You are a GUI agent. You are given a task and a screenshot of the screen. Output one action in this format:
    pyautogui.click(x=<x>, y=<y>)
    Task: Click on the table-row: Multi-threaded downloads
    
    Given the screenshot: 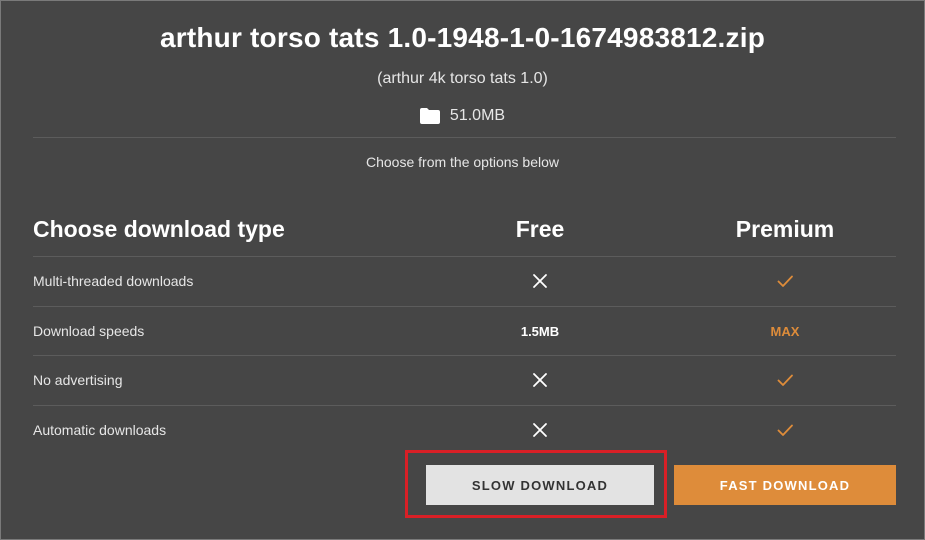 What is the action you would take?
    pyautogui.click(x=464, y=281)
    